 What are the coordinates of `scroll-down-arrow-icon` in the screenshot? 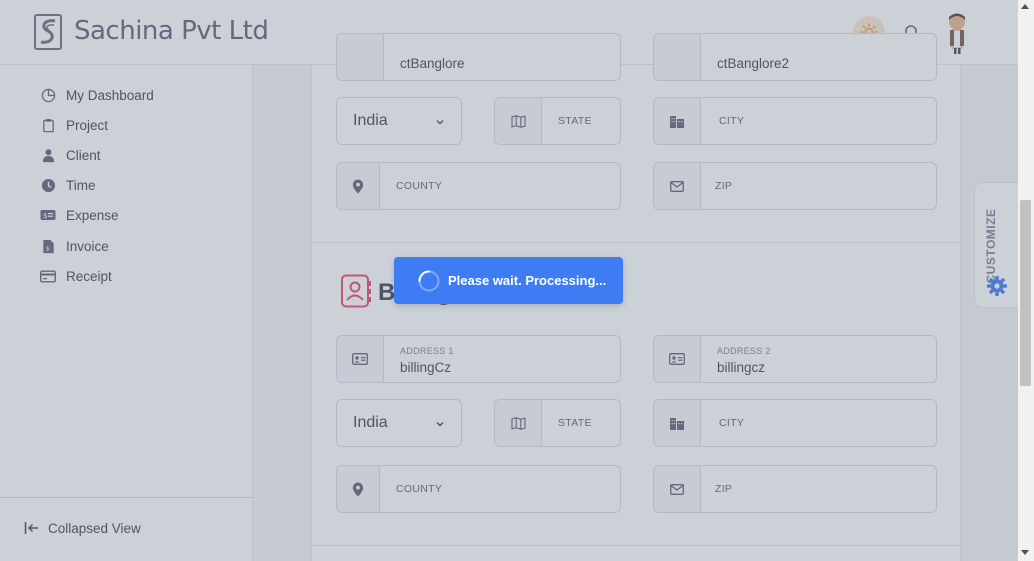 It's located at (1025, 552).